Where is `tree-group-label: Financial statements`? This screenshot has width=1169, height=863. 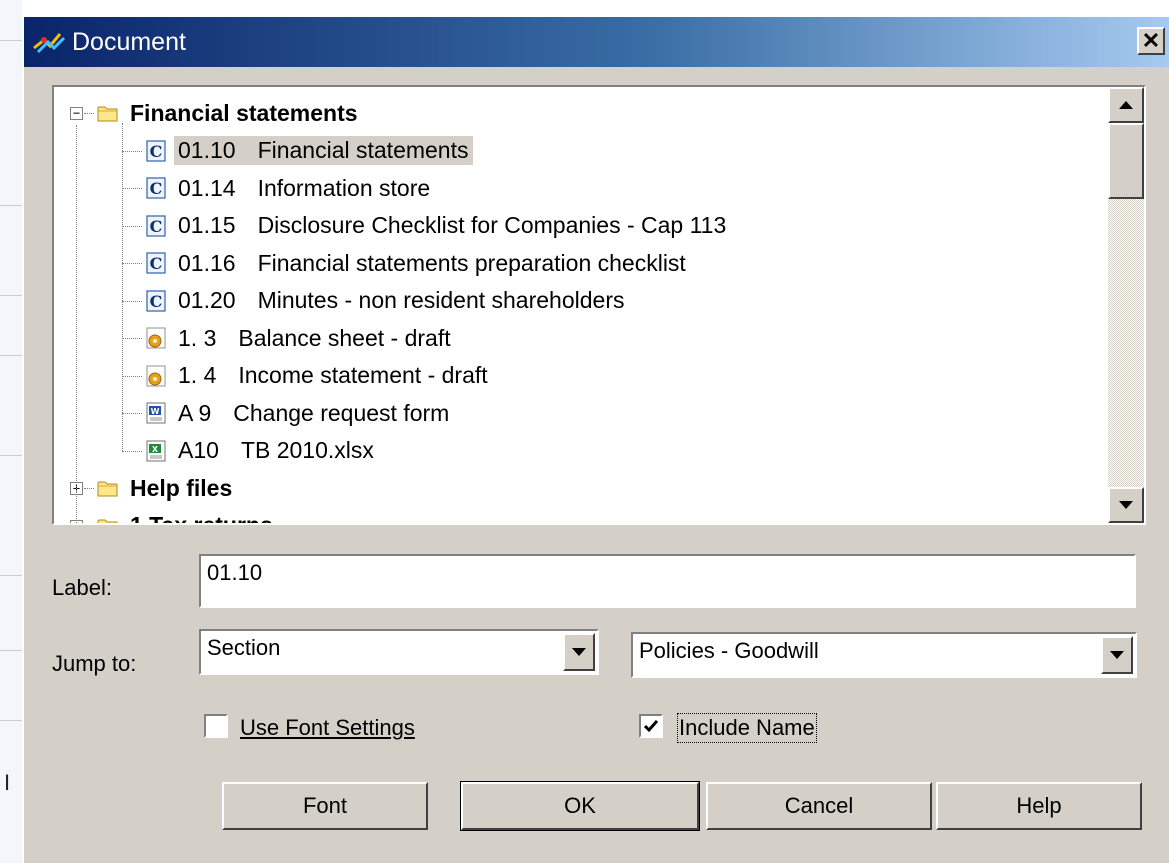 tree-group-label: Financial statements is located at coordinates (244, 112).